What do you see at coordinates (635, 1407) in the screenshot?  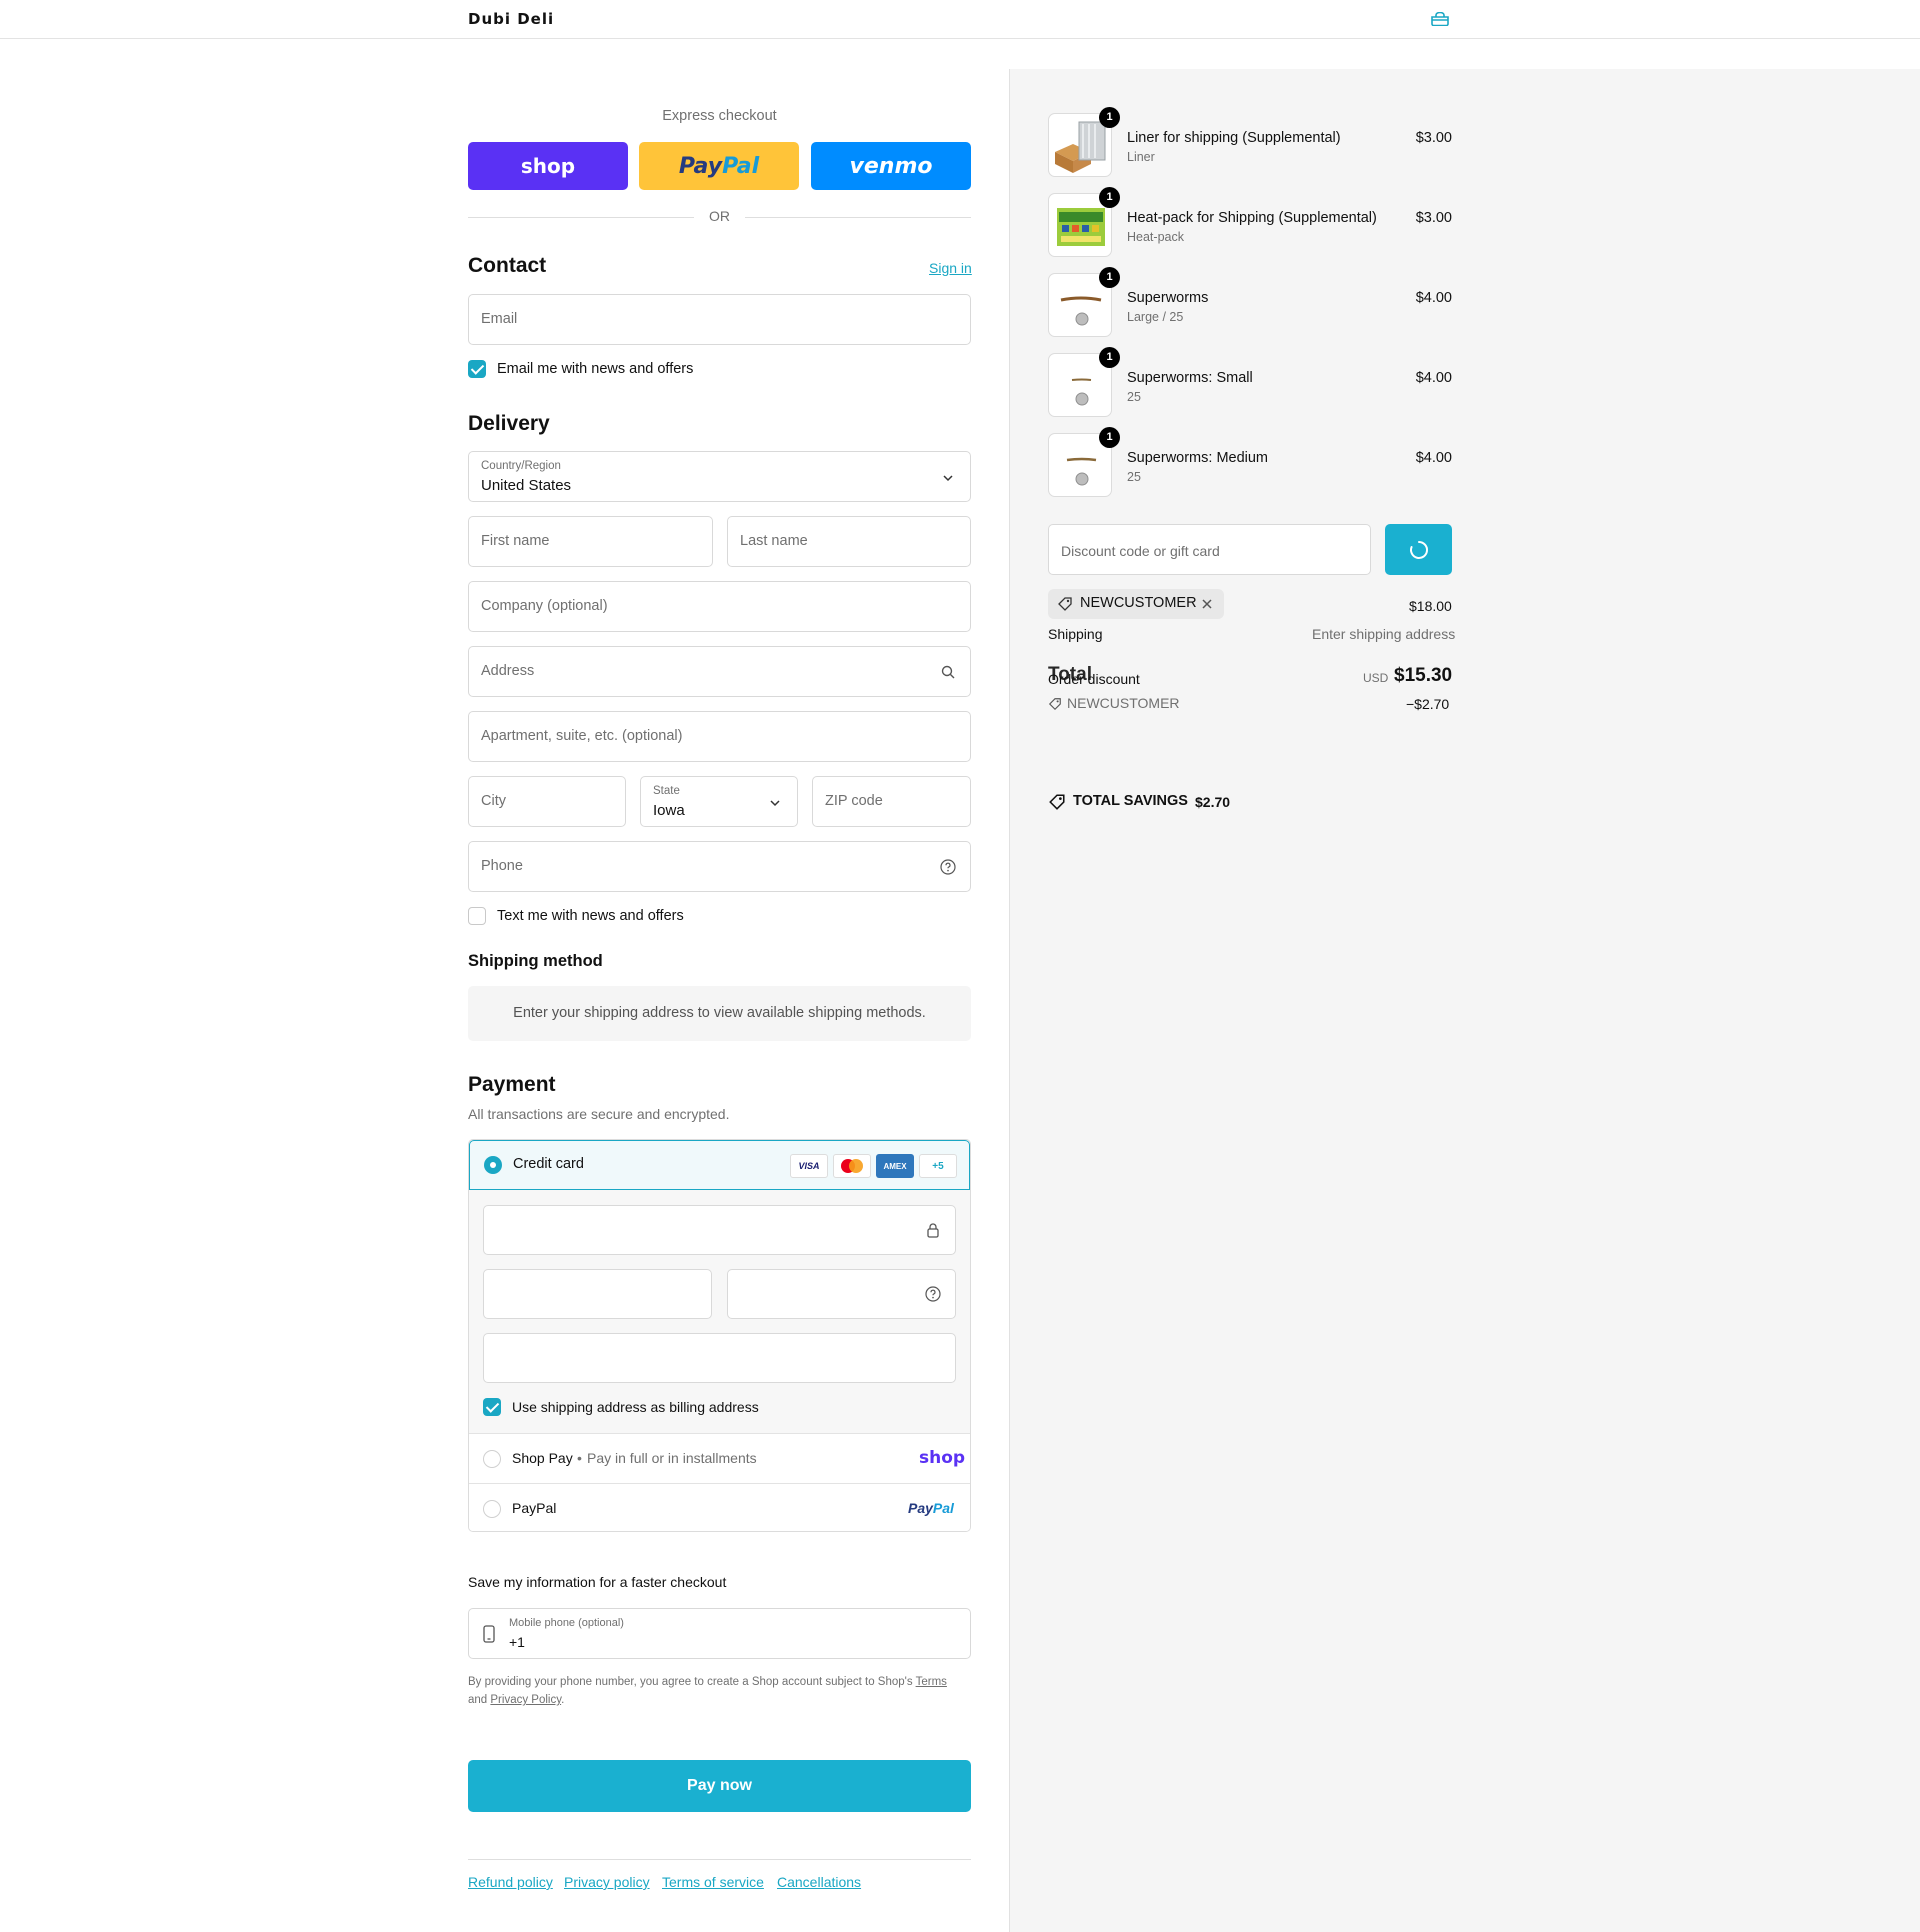 I see `billing-same-label: Use shipping address as billing address` at bounding box center [635, 1407].